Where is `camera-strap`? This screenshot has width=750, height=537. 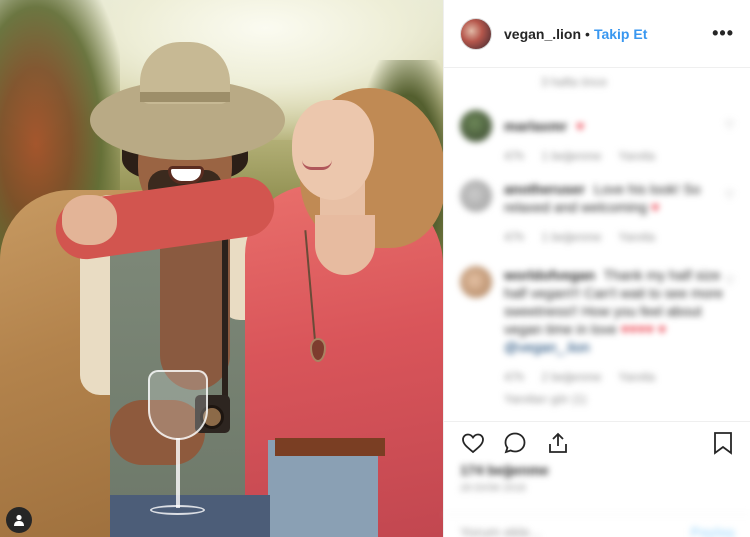
camera-strap is located at coordinates (225, 315).